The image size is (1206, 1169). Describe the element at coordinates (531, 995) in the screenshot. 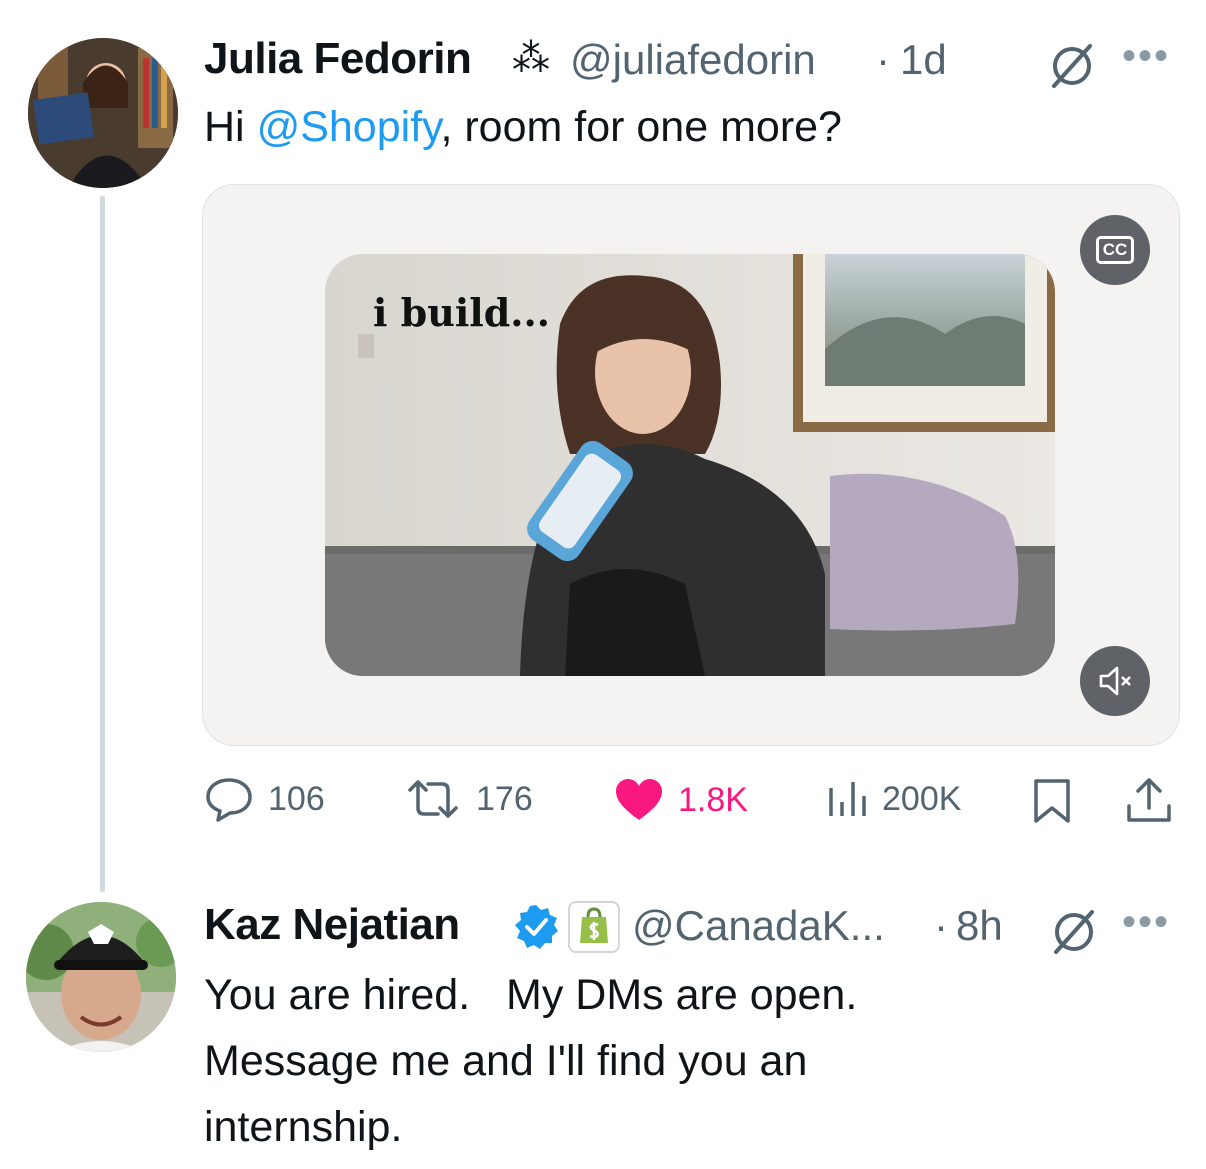

I see `reply-text-line-1: You are hired. My DMs are open.` at that location.